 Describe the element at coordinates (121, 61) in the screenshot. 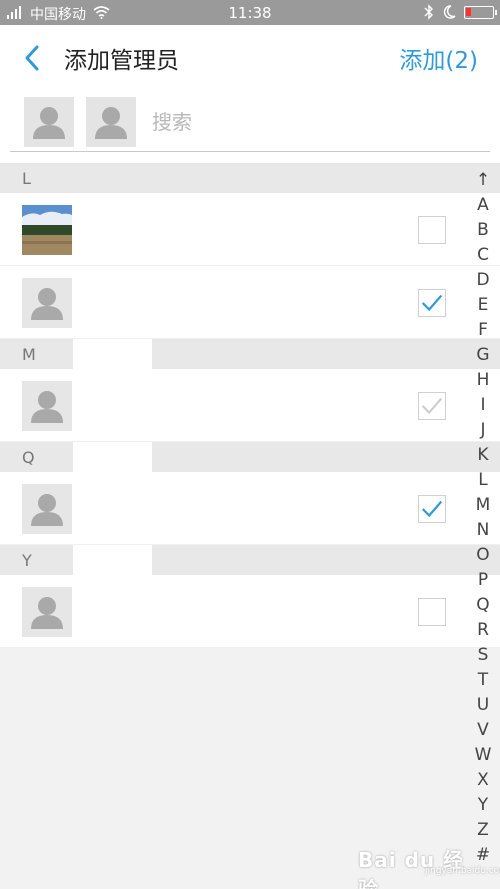

I see `page-title: 添加管理员` at that location.